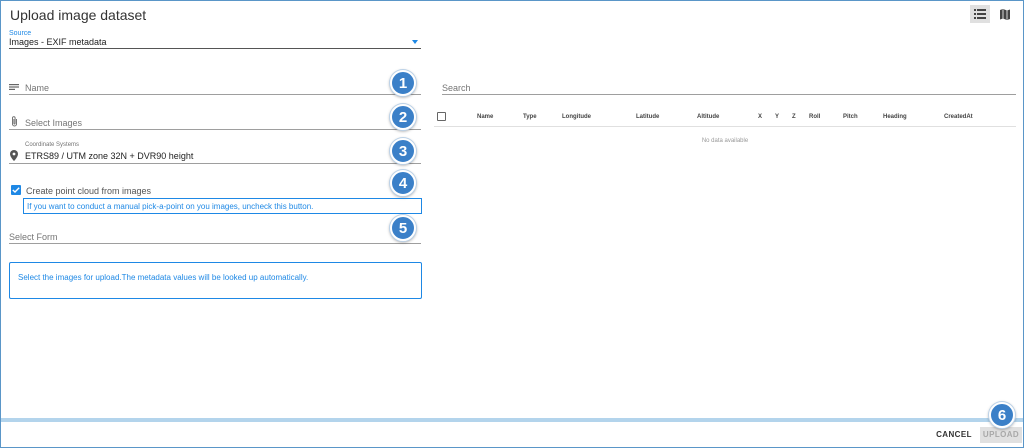  I want to click on chevron-down-icon, so click(415, 42).